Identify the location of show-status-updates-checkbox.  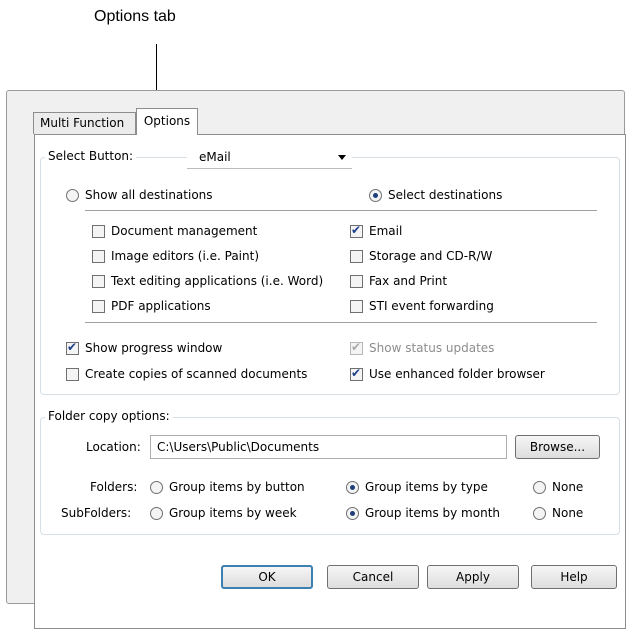
(356, 347).